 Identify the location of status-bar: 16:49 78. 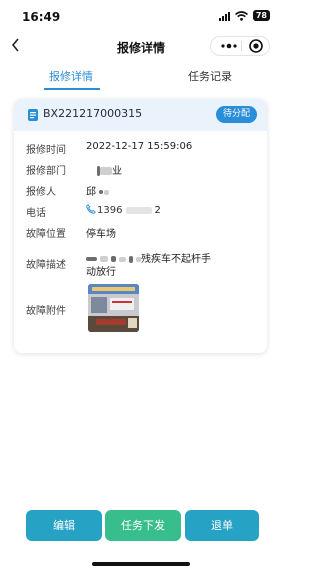
(141, 17).